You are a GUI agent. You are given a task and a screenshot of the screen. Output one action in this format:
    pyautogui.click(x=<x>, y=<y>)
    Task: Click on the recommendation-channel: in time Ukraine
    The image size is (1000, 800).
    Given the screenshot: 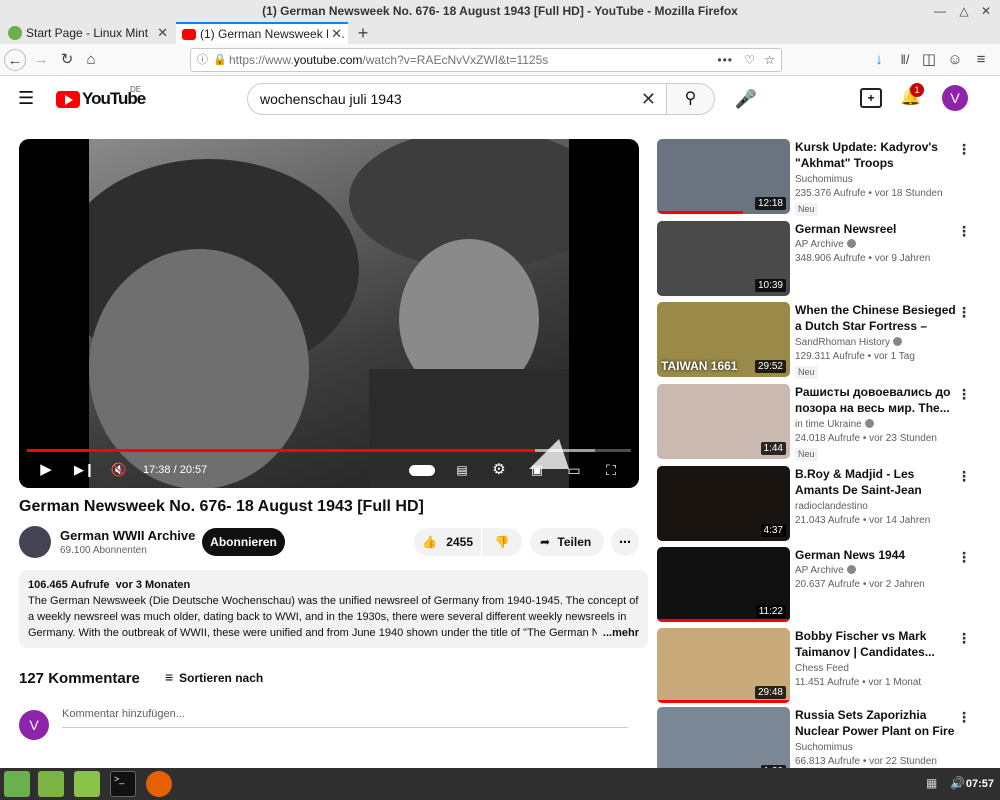 What is the action you would take?
    pyautogui.click(x=834, y=425)
    